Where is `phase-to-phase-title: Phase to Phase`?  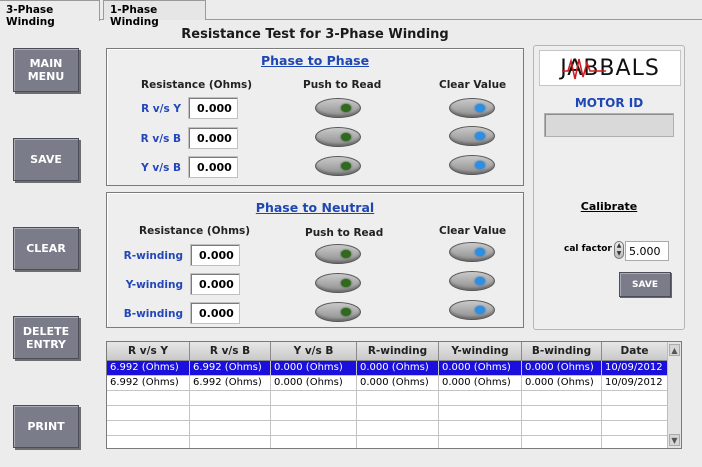
phase-to-phase-title: Phase to Phase is located at coordinates (315, 60).